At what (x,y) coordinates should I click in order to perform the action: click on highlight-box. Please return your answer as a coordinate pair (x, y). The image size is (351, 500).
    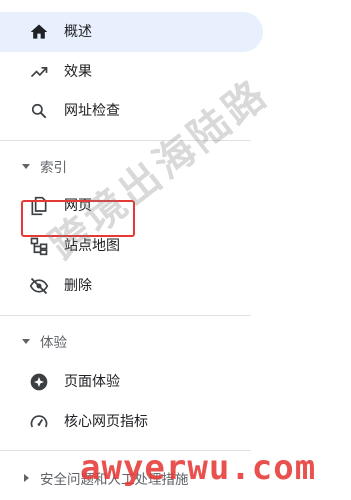
    Looking at the image, I should click on (78, 218).